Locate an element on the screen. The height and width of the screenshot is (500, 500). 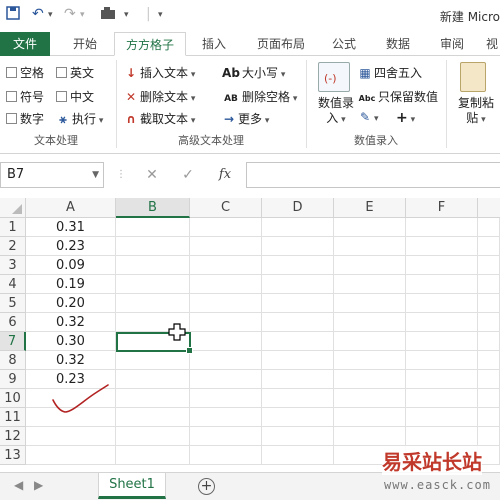
column-header-f: F is located at coordinates (442, 208).